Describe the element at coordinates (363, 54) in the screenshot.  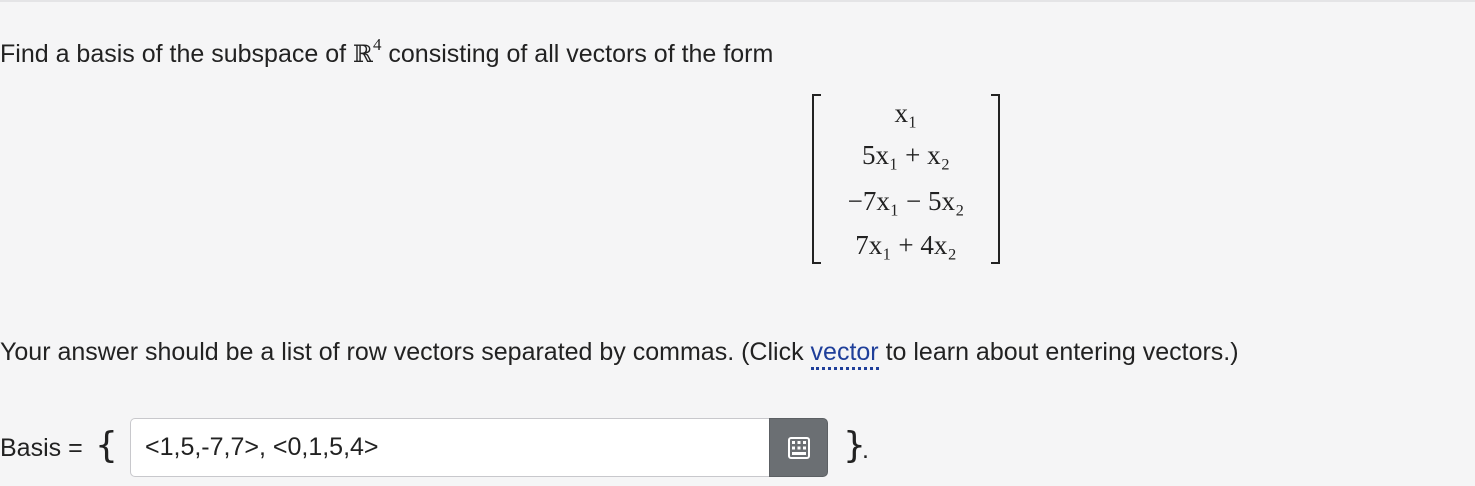
I see `space-symbol: ℝ` at that location.